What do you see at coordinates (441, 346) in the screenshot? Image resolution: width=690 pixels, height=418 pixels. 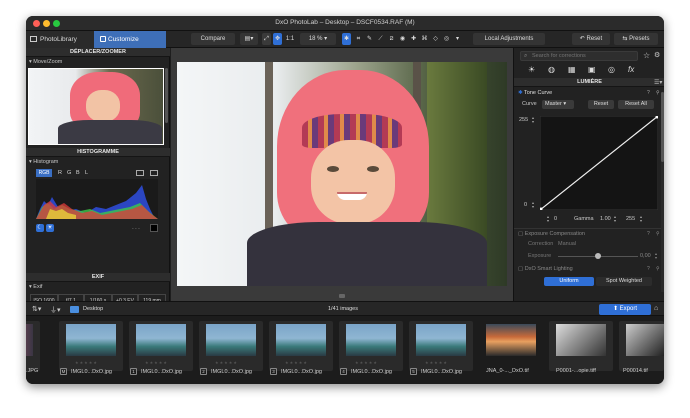 I see `filmstrip-thumb-6: ★★★★★` at bounding box center [441, 346].